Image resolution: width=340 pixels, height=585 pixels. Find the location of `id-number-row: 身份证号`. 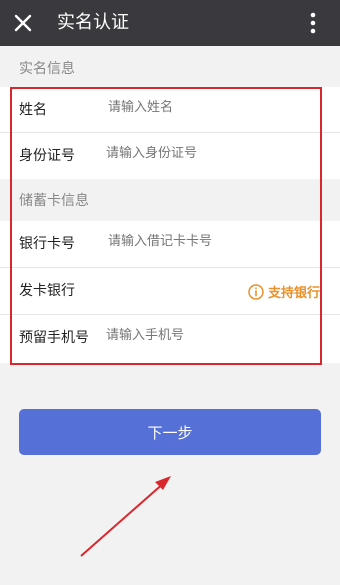

id-number-row: 身份证号 is located at coordinates (170, 155).